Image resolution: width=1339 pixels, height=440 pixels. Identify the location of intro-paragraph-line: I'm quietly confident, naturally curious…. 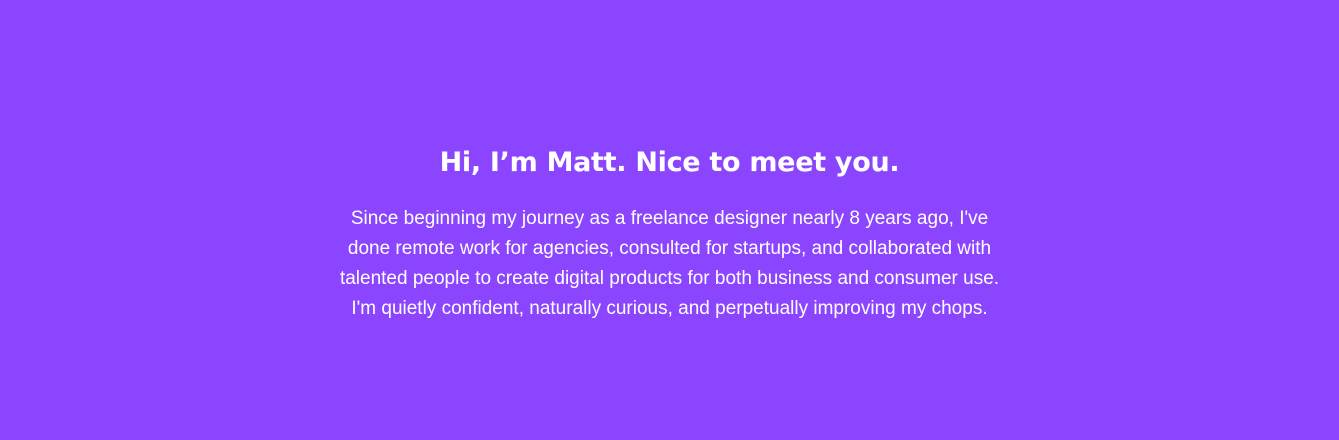
(669, 308).